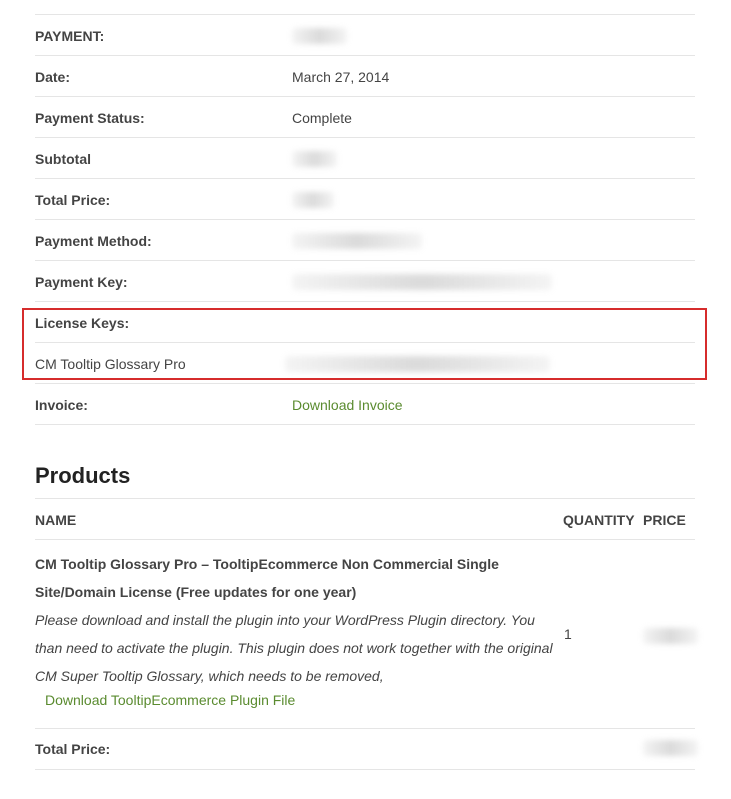  Describe the element at coordinates (314, 159) in the screenshot. I see `subtotal-value-redacted` at that location.